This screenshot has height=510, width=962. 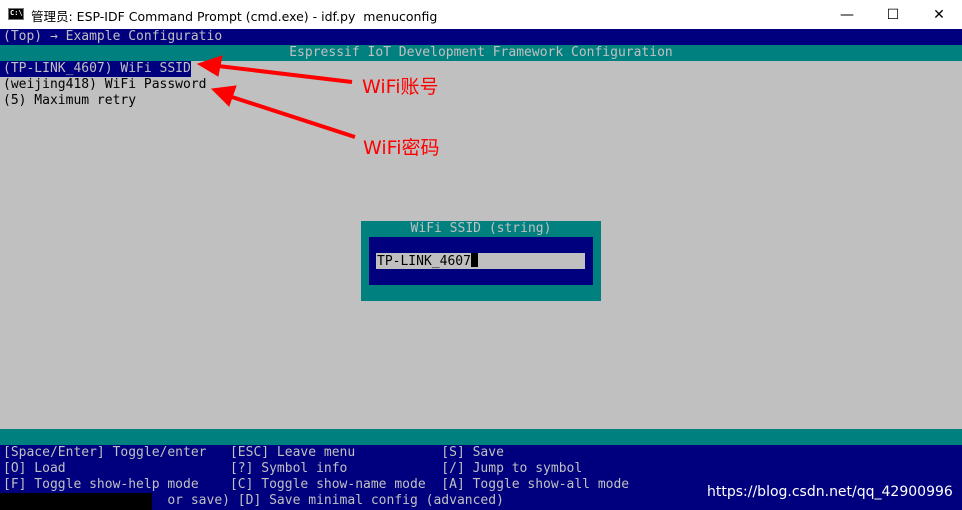 What do you see at coordinates (830, 492) in the screenshot?
I see `watermark: https://blog.csdn.net/qq_42900996` at bounding box center [830, 492].